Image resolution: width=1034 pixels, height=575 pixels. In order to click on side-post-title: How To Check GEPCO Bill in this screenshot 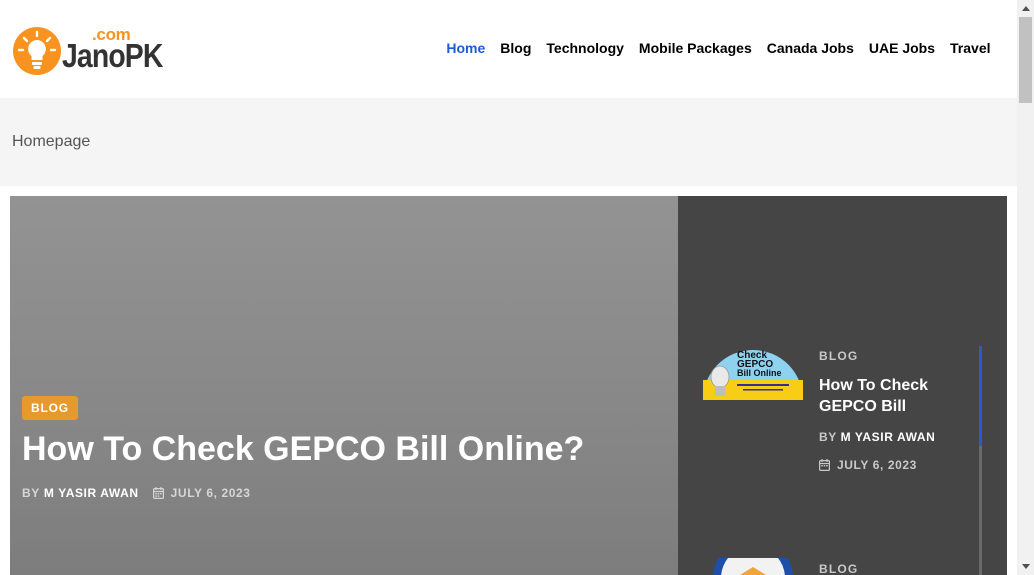, I will do `click(894, 396)`.